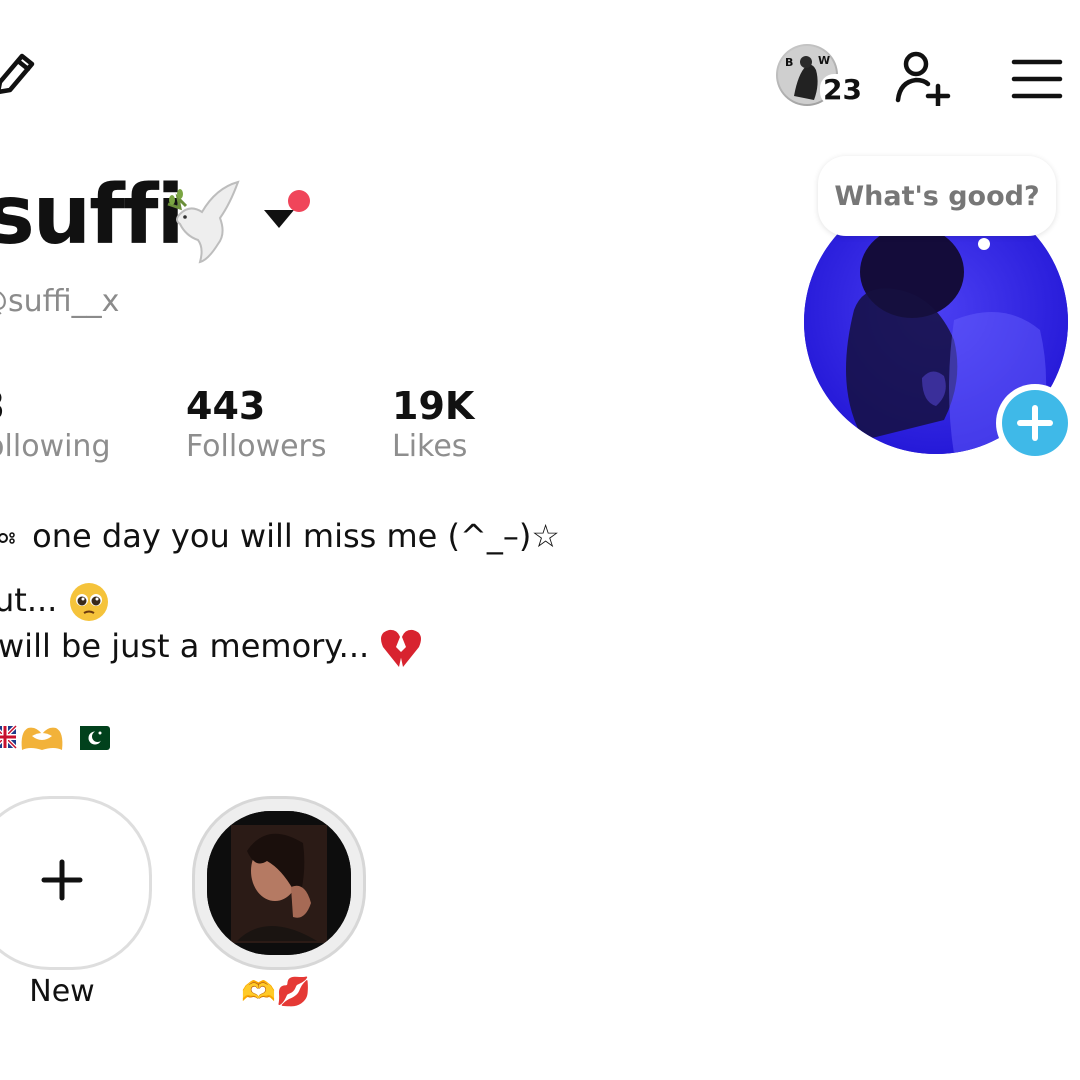 This screenshot has width=1080, height=1080. I want to click on link-icon, so click(7, 538).